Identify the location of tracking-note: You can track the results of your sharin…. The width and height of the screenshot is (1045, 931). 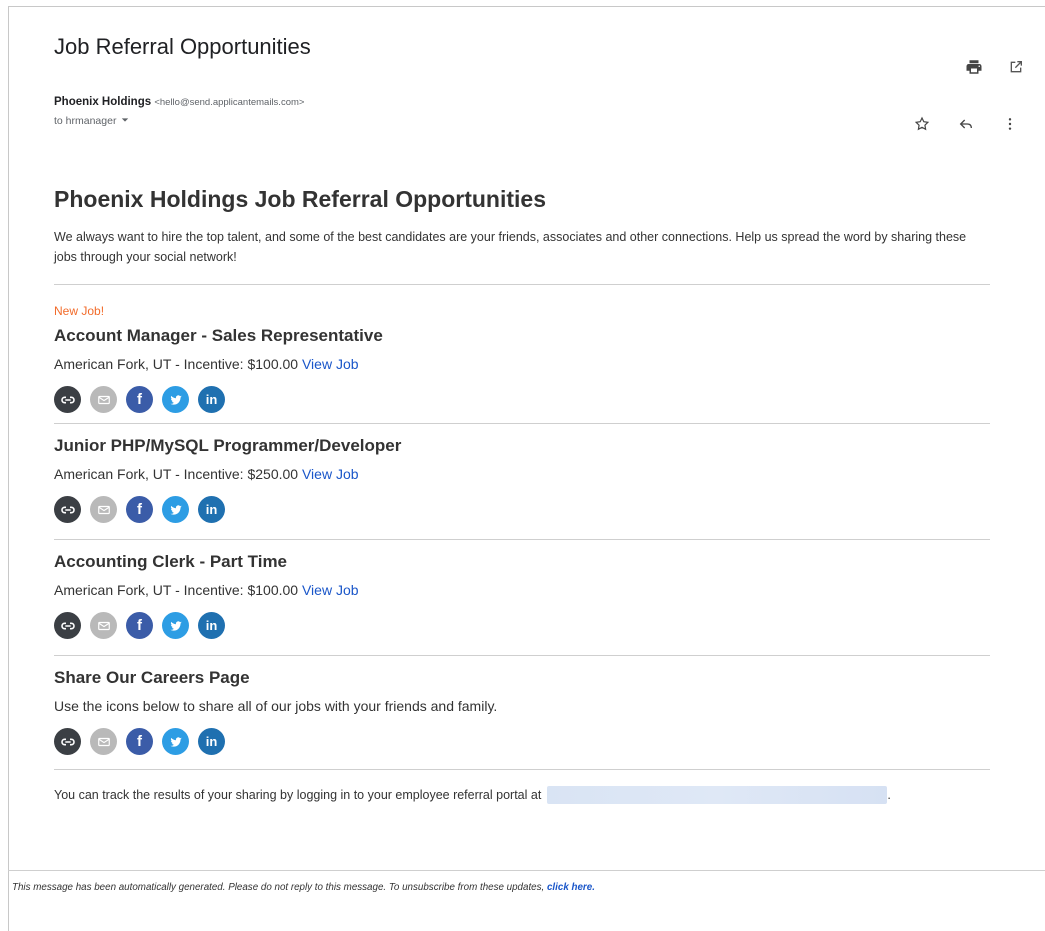
(522, 795).